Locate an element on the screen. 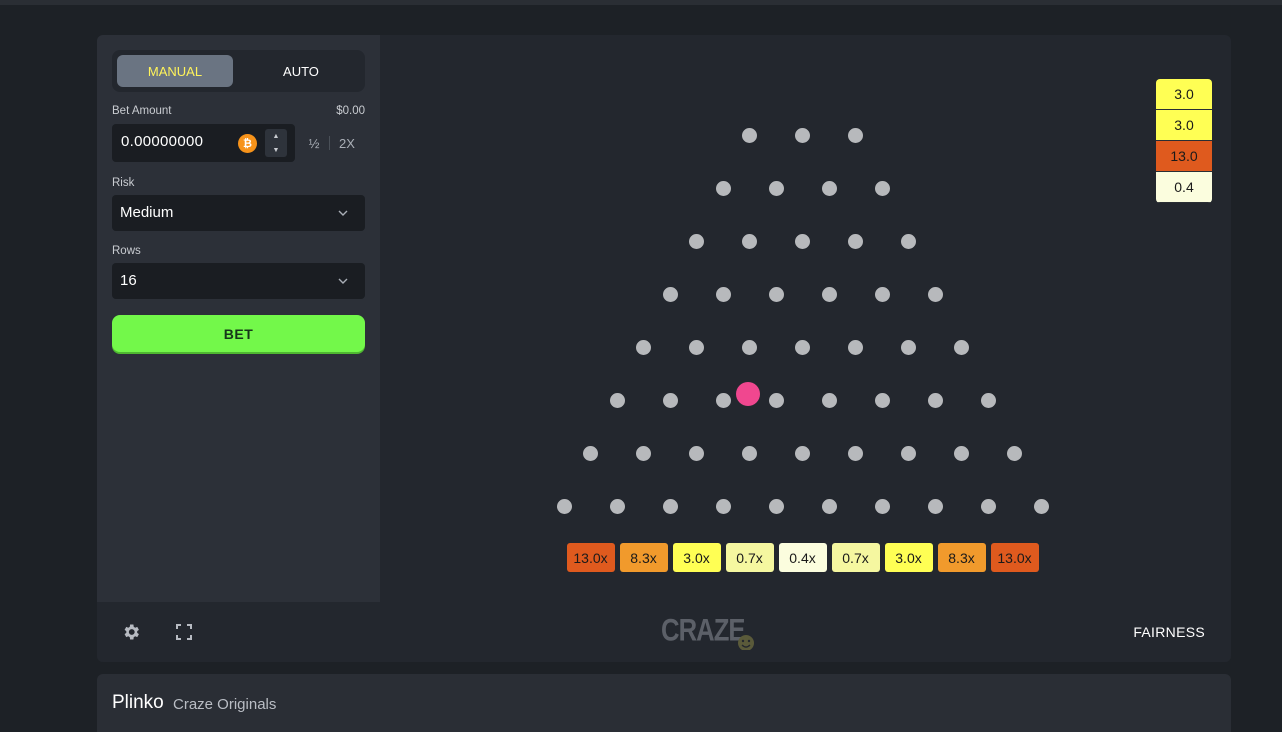  fairness-link: FAIRNESS is located at coordinates (1169, 632).